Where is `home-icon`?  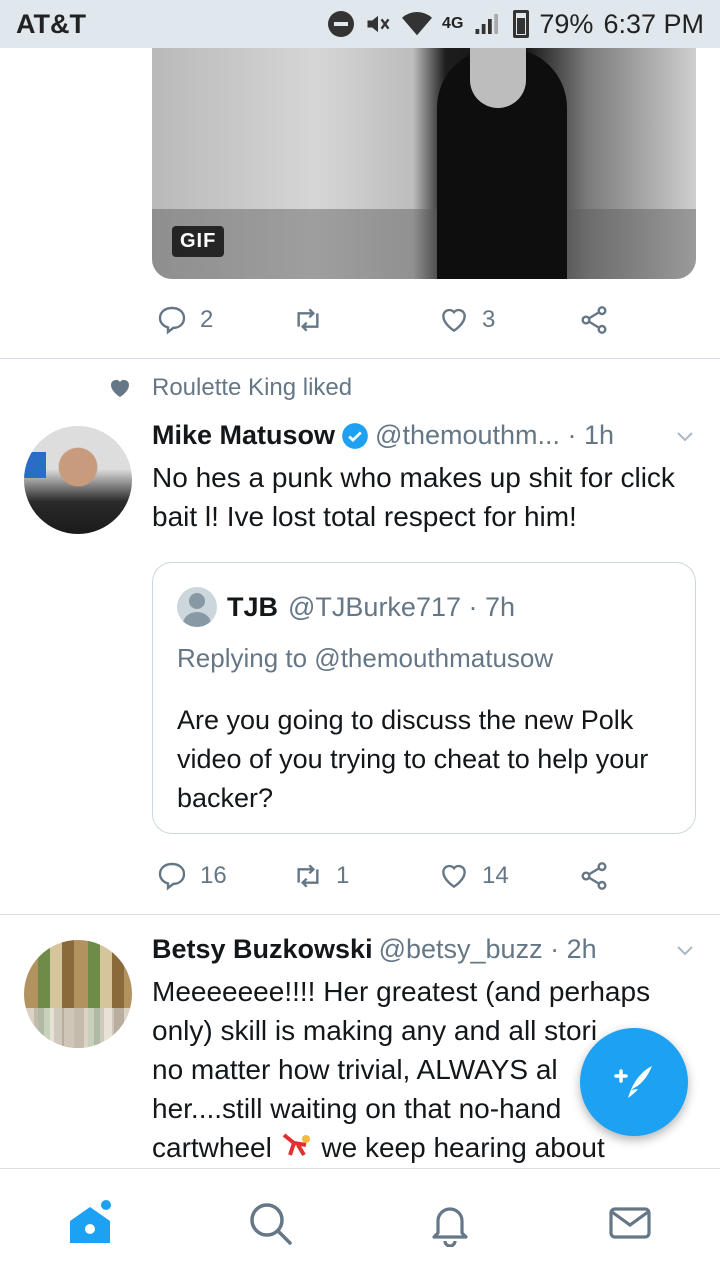
home-icon is located at coordinates (90, 1221).